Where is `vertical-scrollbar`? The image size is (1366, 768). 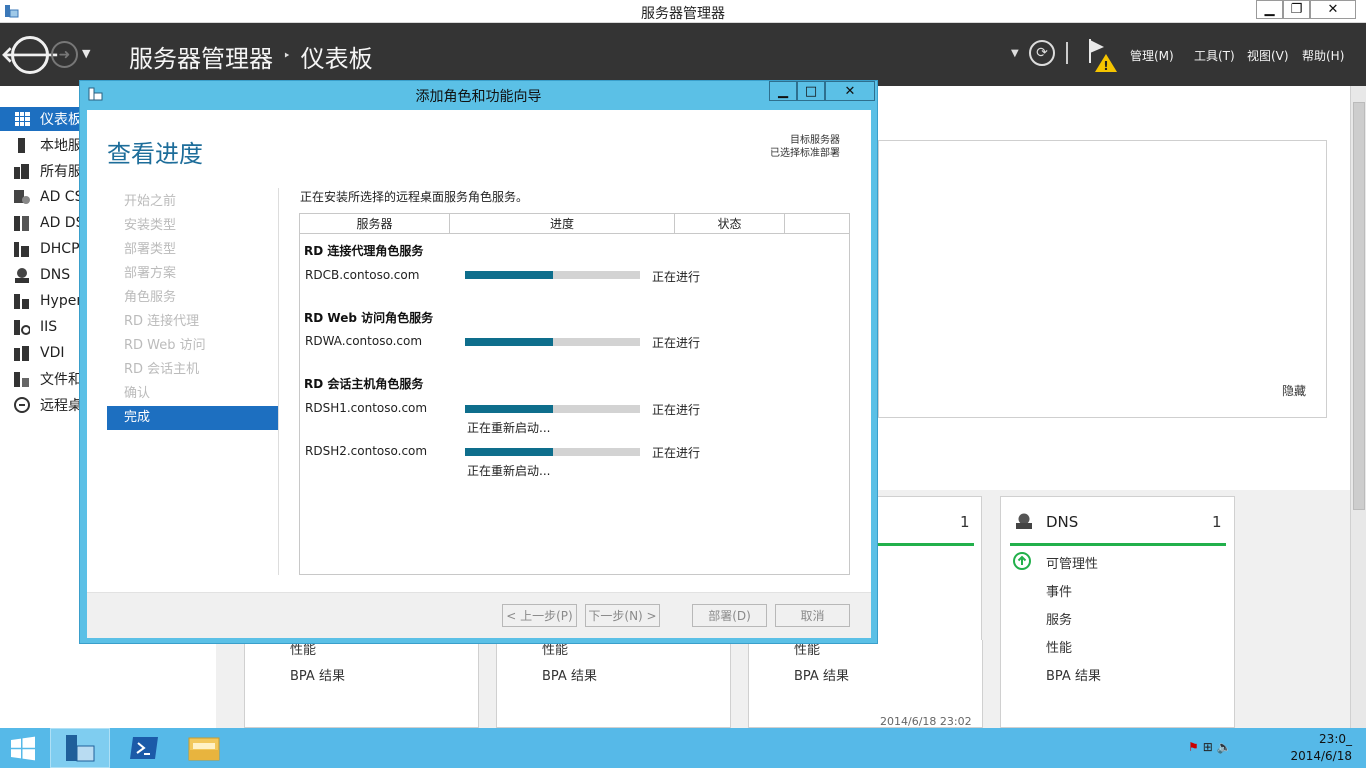 vertical-scrollbar is located at coordinates (1358, 407).